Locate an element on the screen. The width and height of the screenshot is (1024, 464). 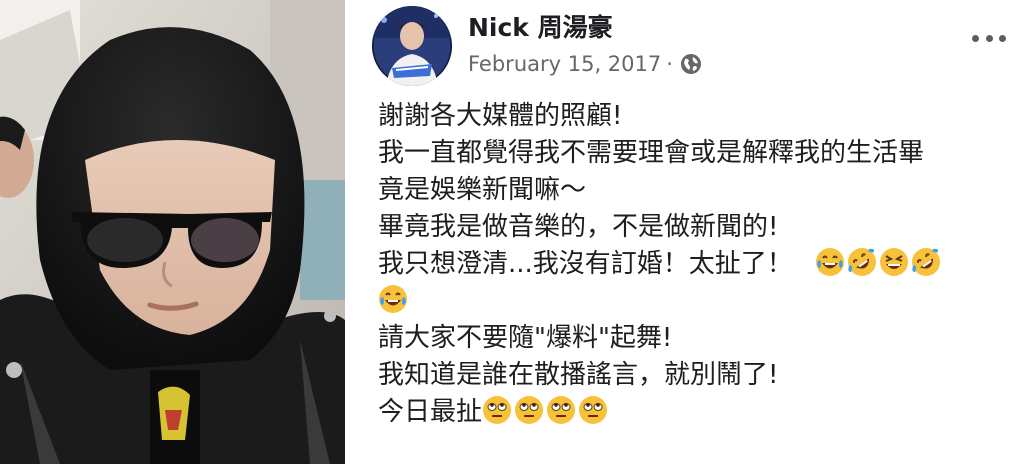
post-line-emoji-only is located at coordinates (693, 301).